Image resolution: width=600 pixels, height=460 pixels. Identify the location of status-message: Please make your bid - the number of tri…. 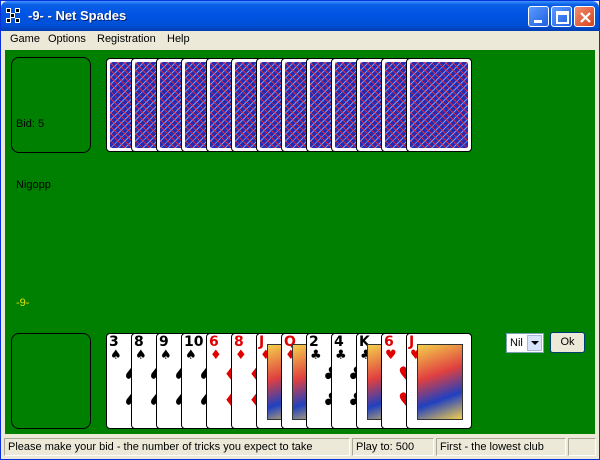
(177, 447).